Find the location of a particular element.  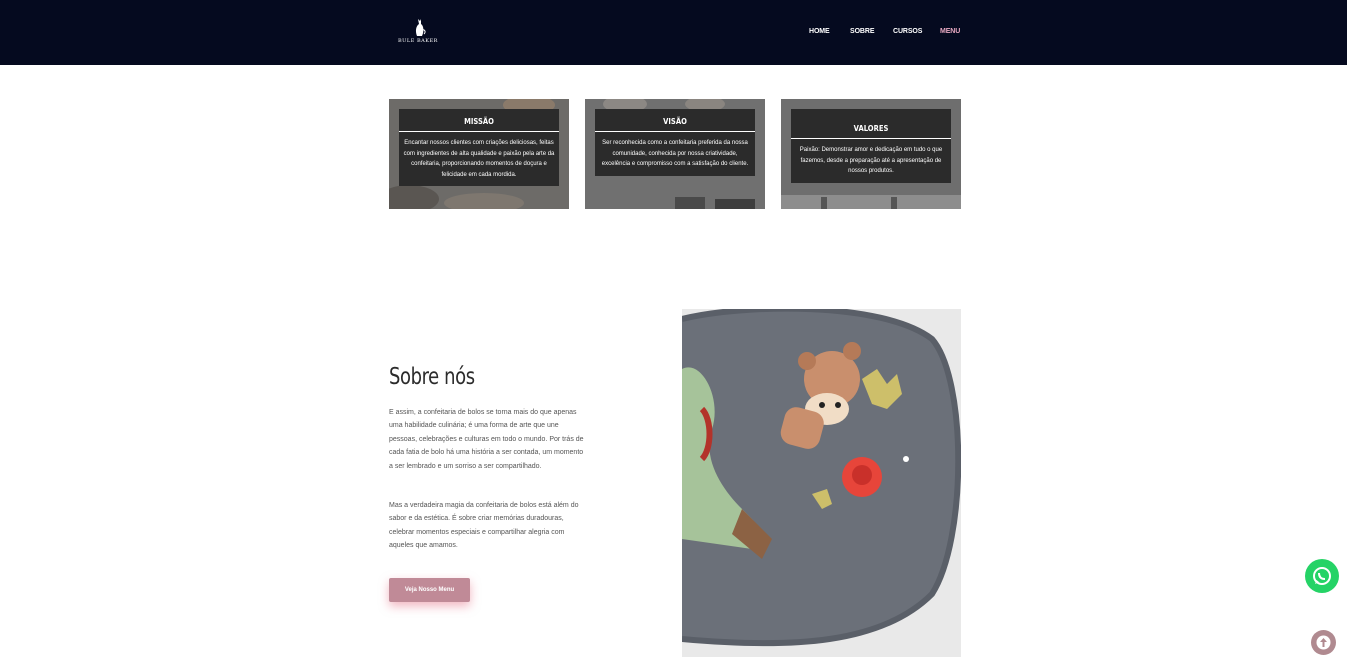

card-title: VISÃO is located at coordinates (675, 121).